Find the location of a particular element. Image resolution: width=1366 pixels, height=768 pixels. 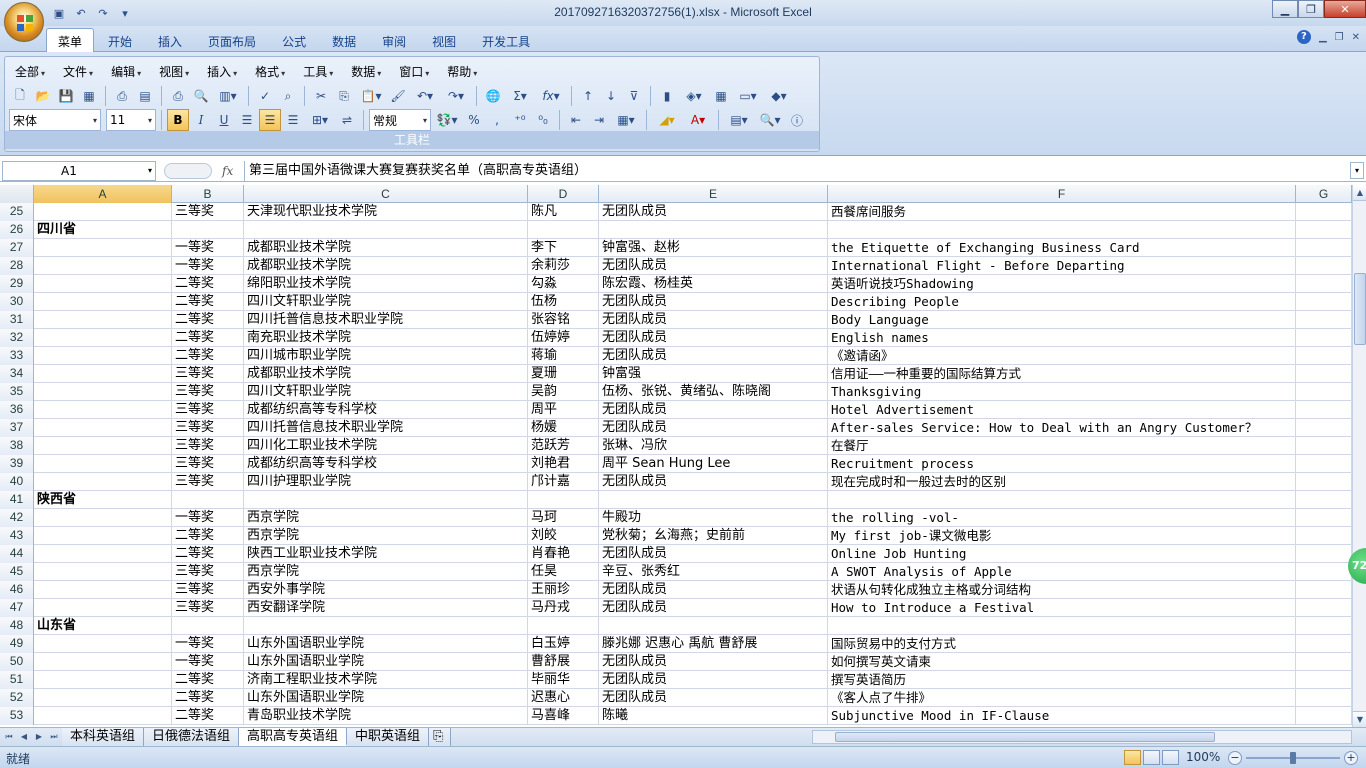

last-sheet-icon: ⏭ is located at coordinates (54, 737).